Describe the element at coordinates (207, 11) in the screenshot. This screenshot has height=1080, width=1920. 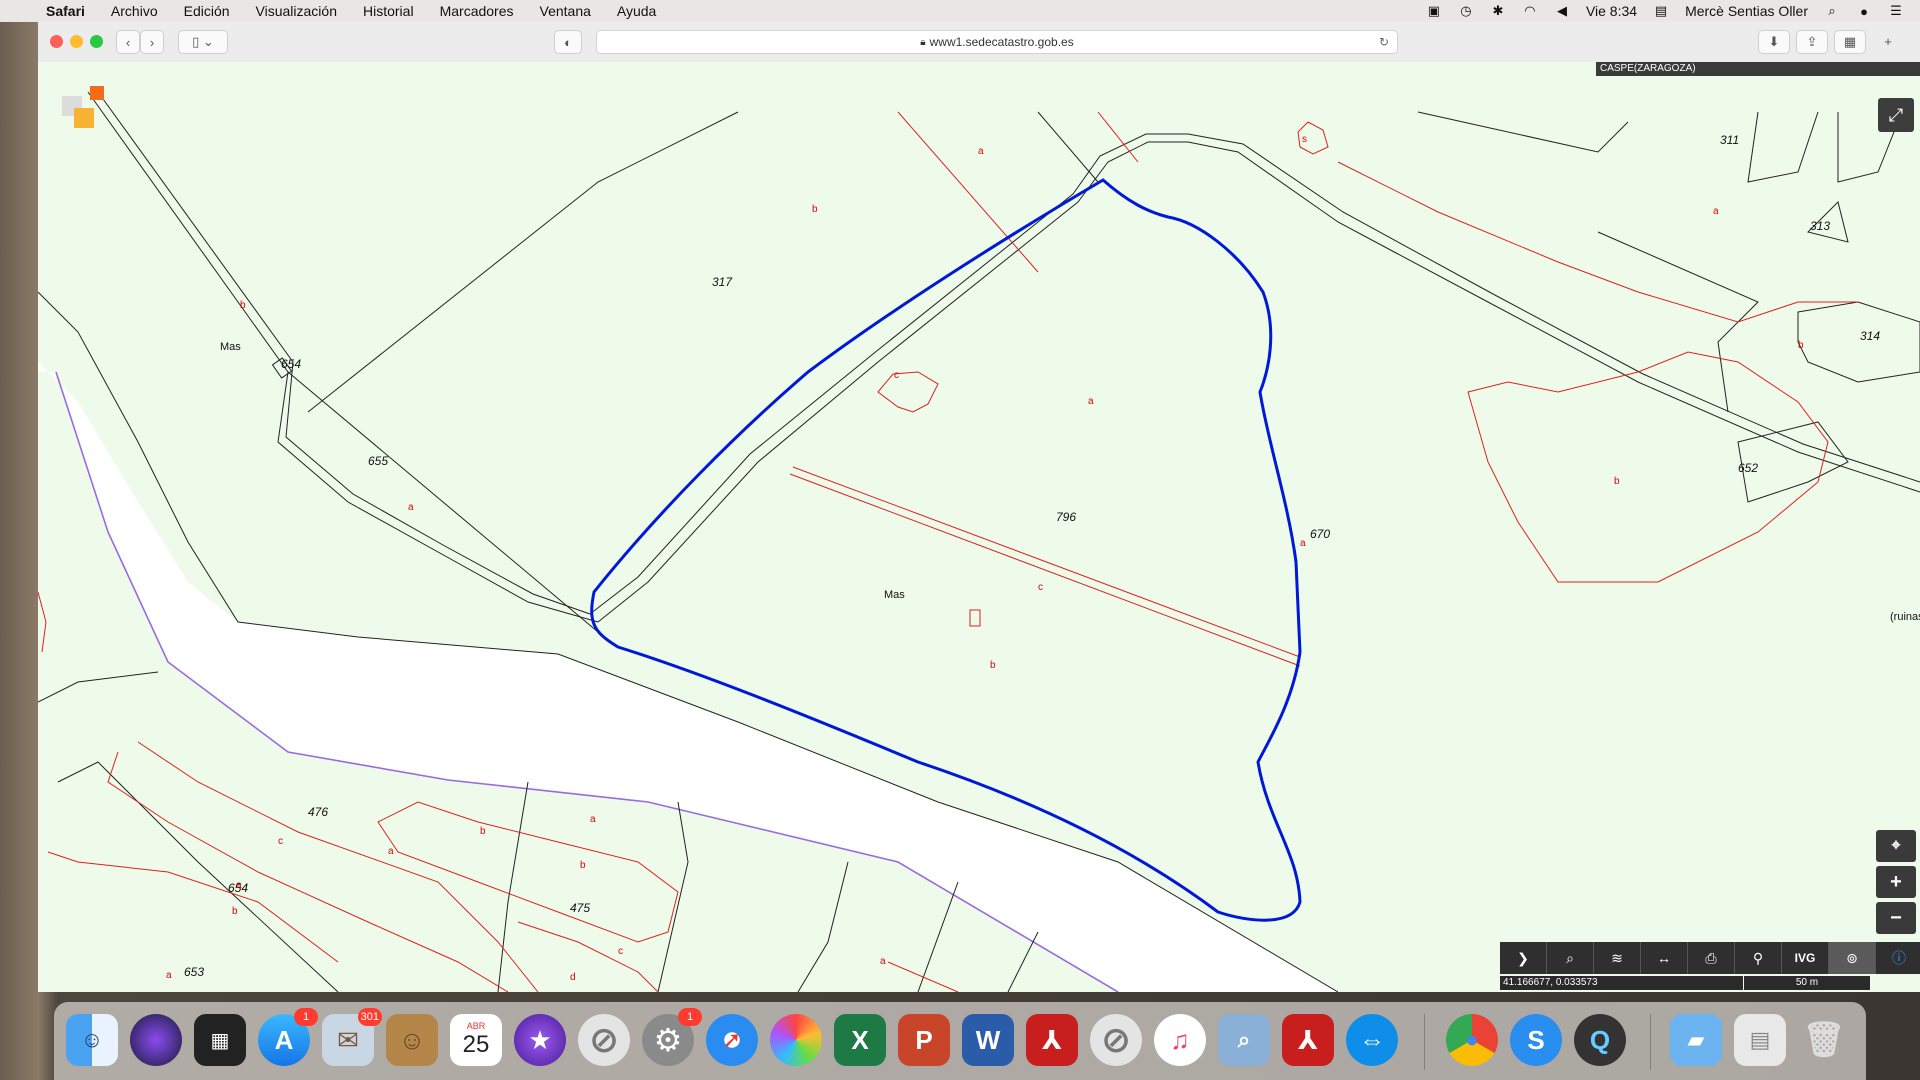
I see `menu-edicion: Edición` at that location.